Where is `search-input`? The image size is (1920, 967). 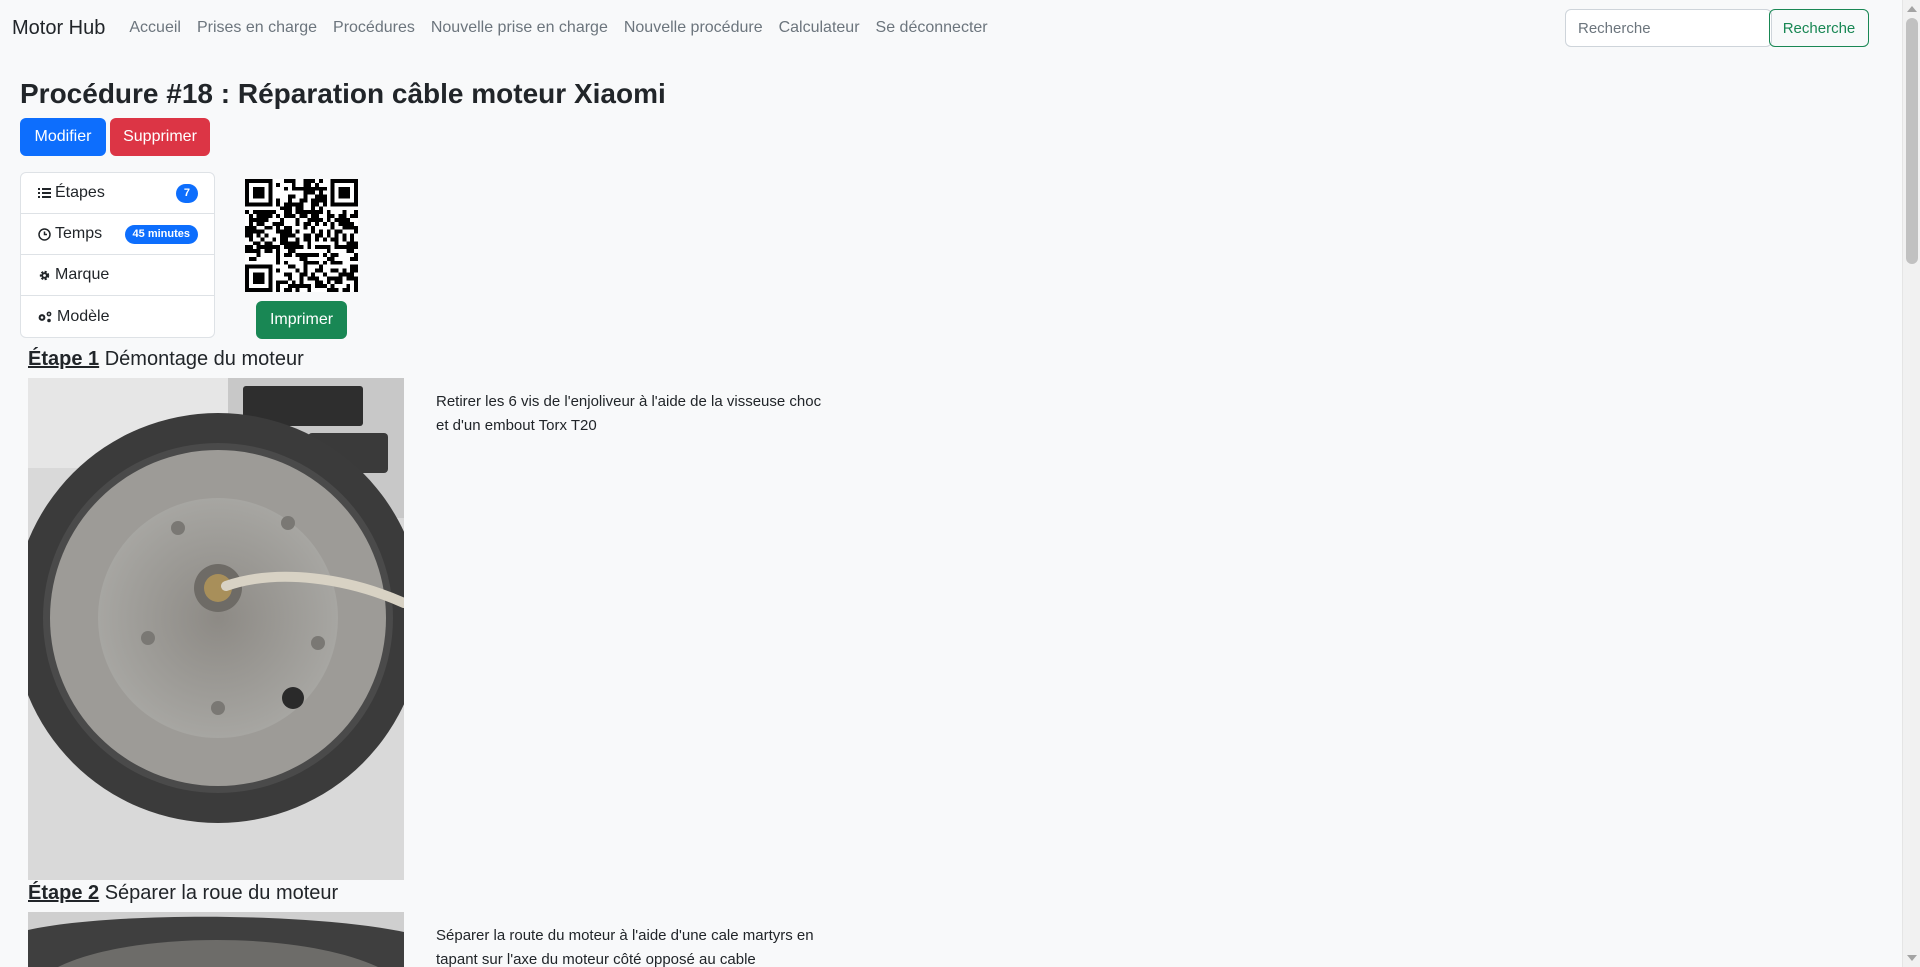 search-input is located at coordinates (1668, 28).